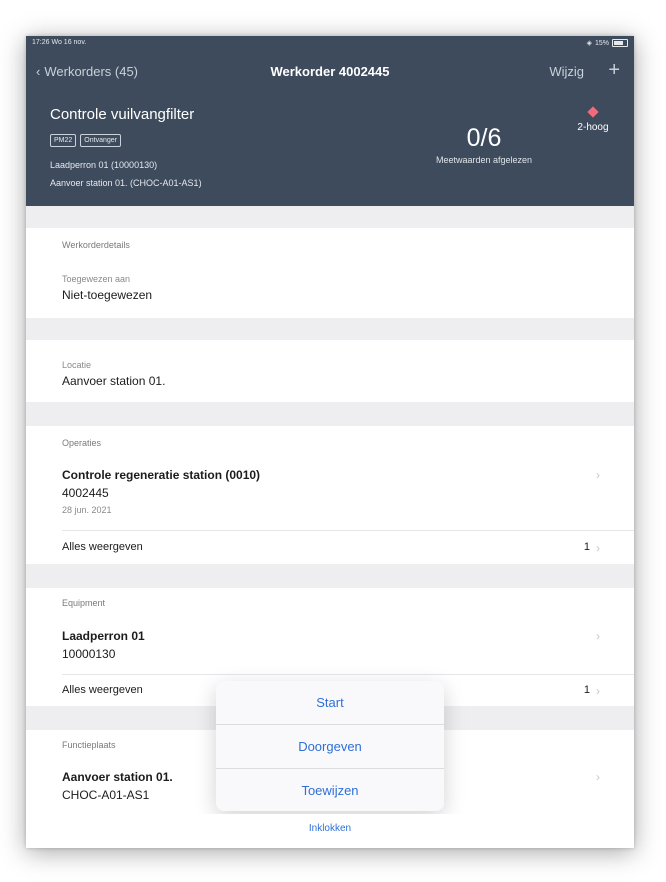 Image resolution: width=666 pixels, height=882 pixels. I want to click on tag-receiver: Ontvanger, so click(100, 140).